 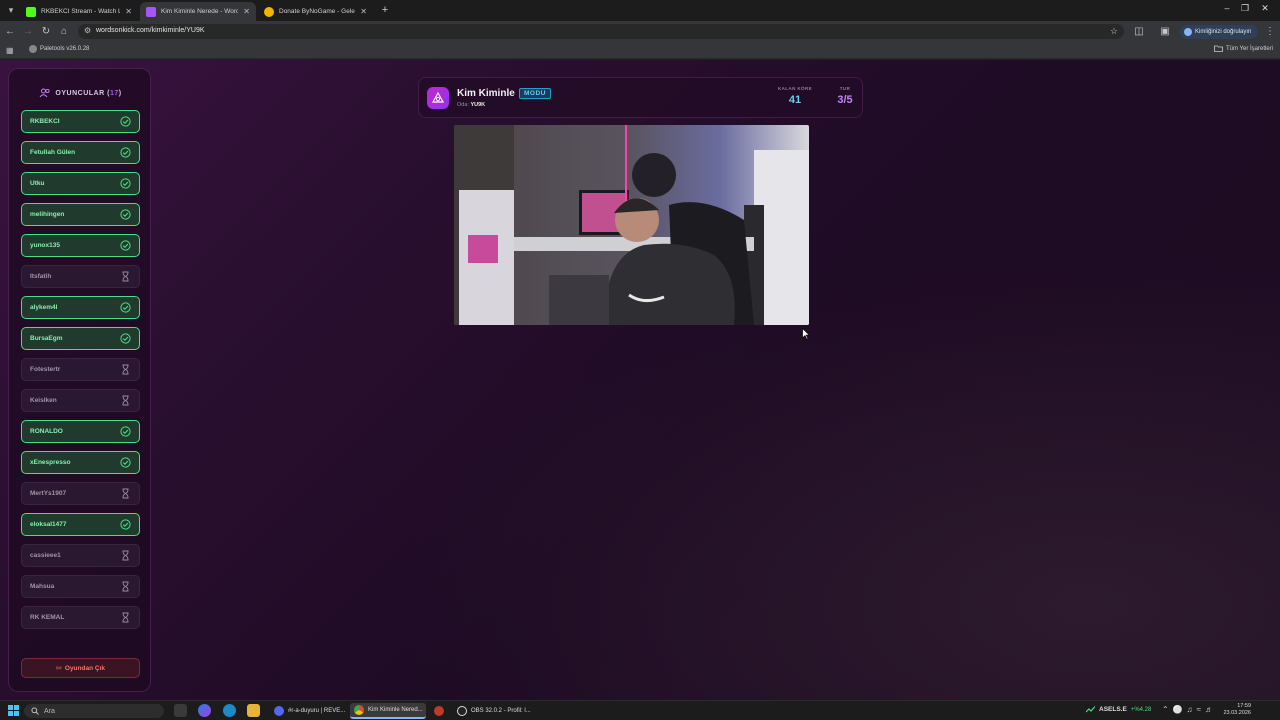 I want to click on taskbar-clock: 17:59 23.03.2026, so click(x=1237, y=710).